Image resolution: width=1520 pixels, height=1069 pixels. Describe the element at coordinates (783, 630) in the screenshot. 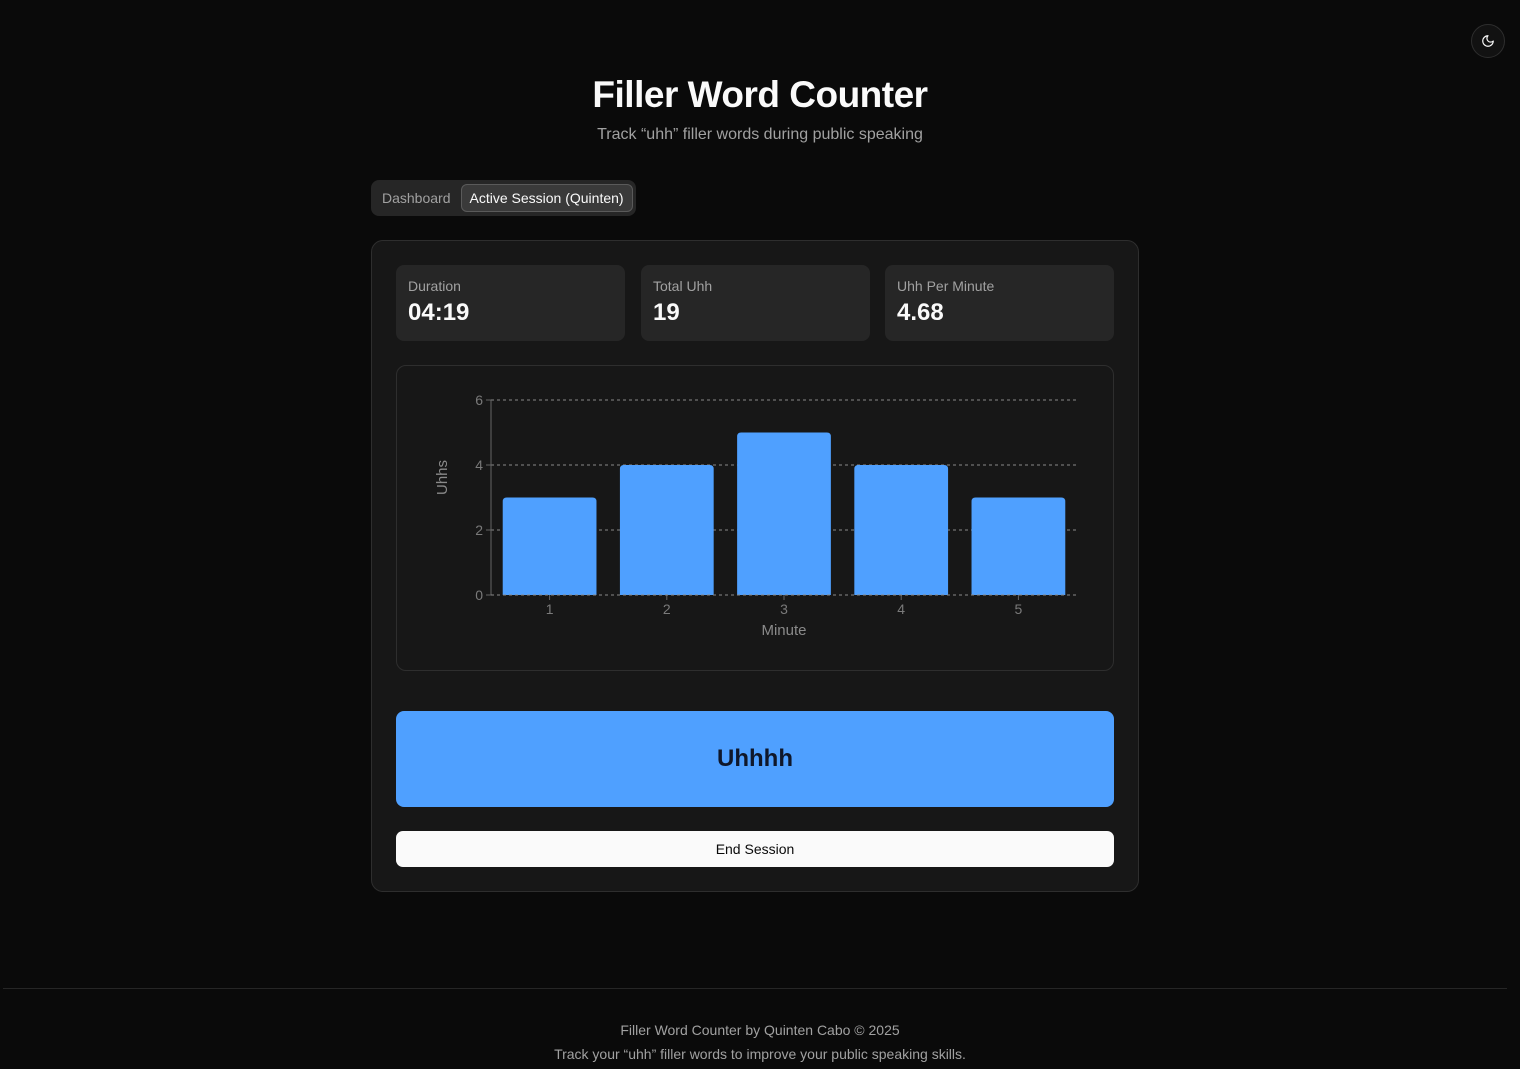

I see `x-axis-label: Minute` at that location.